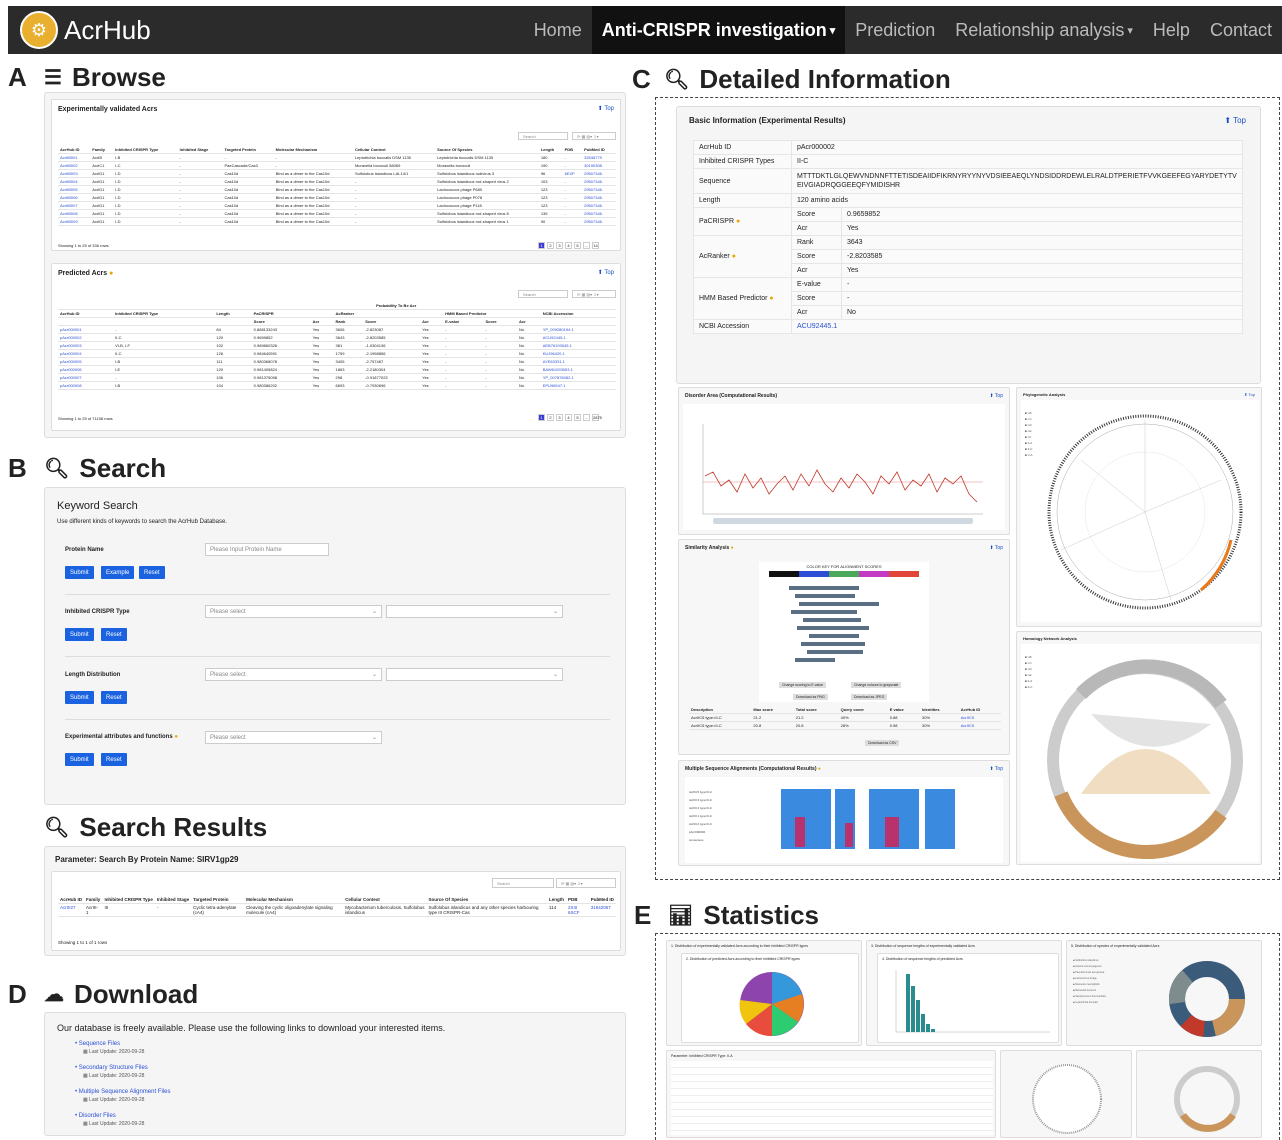 The width and height of the screenshot is (1282, 1140). Describe the element at coordinates (292, 313) in the screenshot. I see `column-header: PaCRISPR` at that location.